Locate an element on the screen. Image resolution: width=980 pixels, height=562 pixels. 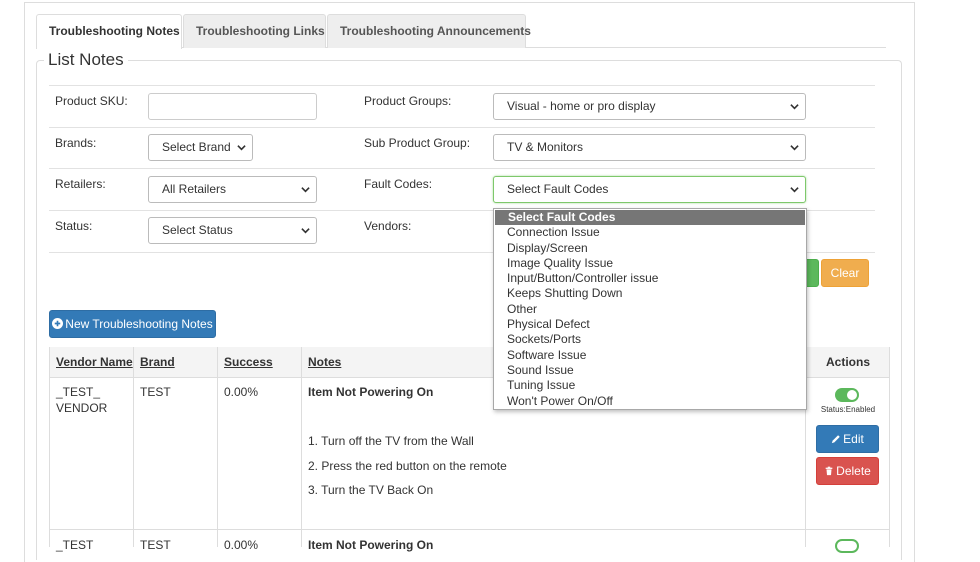
brands-select: Select Brand is located at coordinates (200, 147).